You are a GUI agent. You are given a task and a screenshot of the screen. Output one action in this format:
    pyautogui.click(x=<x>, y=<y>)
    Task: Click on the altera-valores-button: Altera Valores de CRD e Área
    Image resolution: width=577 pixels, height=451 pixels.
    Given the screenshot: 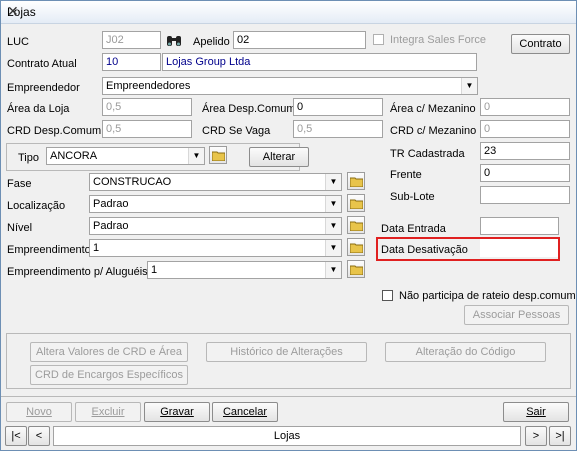 What is the action you would take?
    pyautogui.click(x=109, y=352)
    